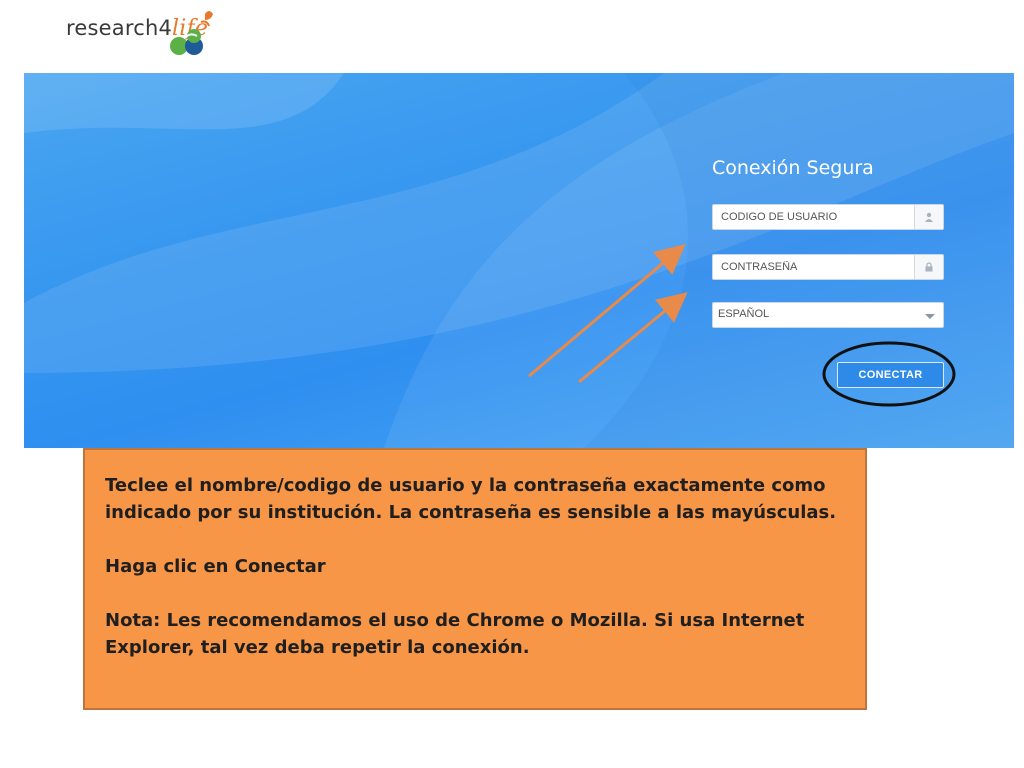 This screenshot has height=768, width=1024. What do you see at coordinates (928, 217) in the screenshot?
I see `user-icon` at bounding box center [928, 217].